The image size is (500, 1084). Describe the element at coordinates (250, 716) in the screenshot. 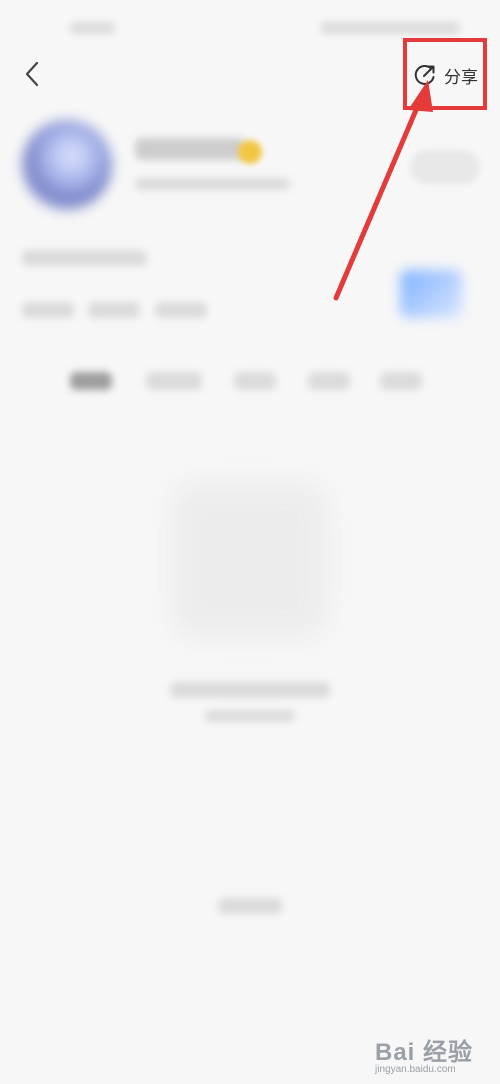

I see `empty-state-subtitle-blur` at that location.